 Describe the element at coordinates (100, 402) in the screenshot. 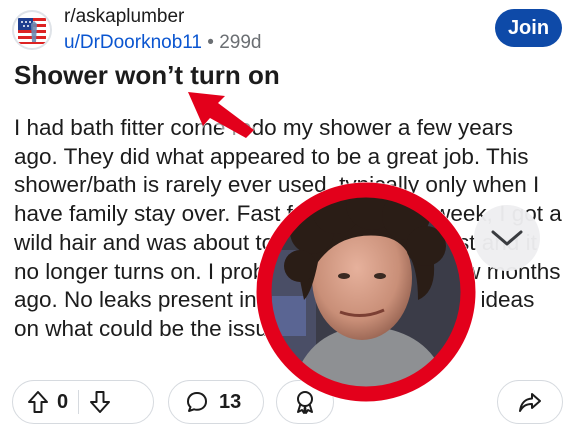

I see `arrow-down-icon` at that location.